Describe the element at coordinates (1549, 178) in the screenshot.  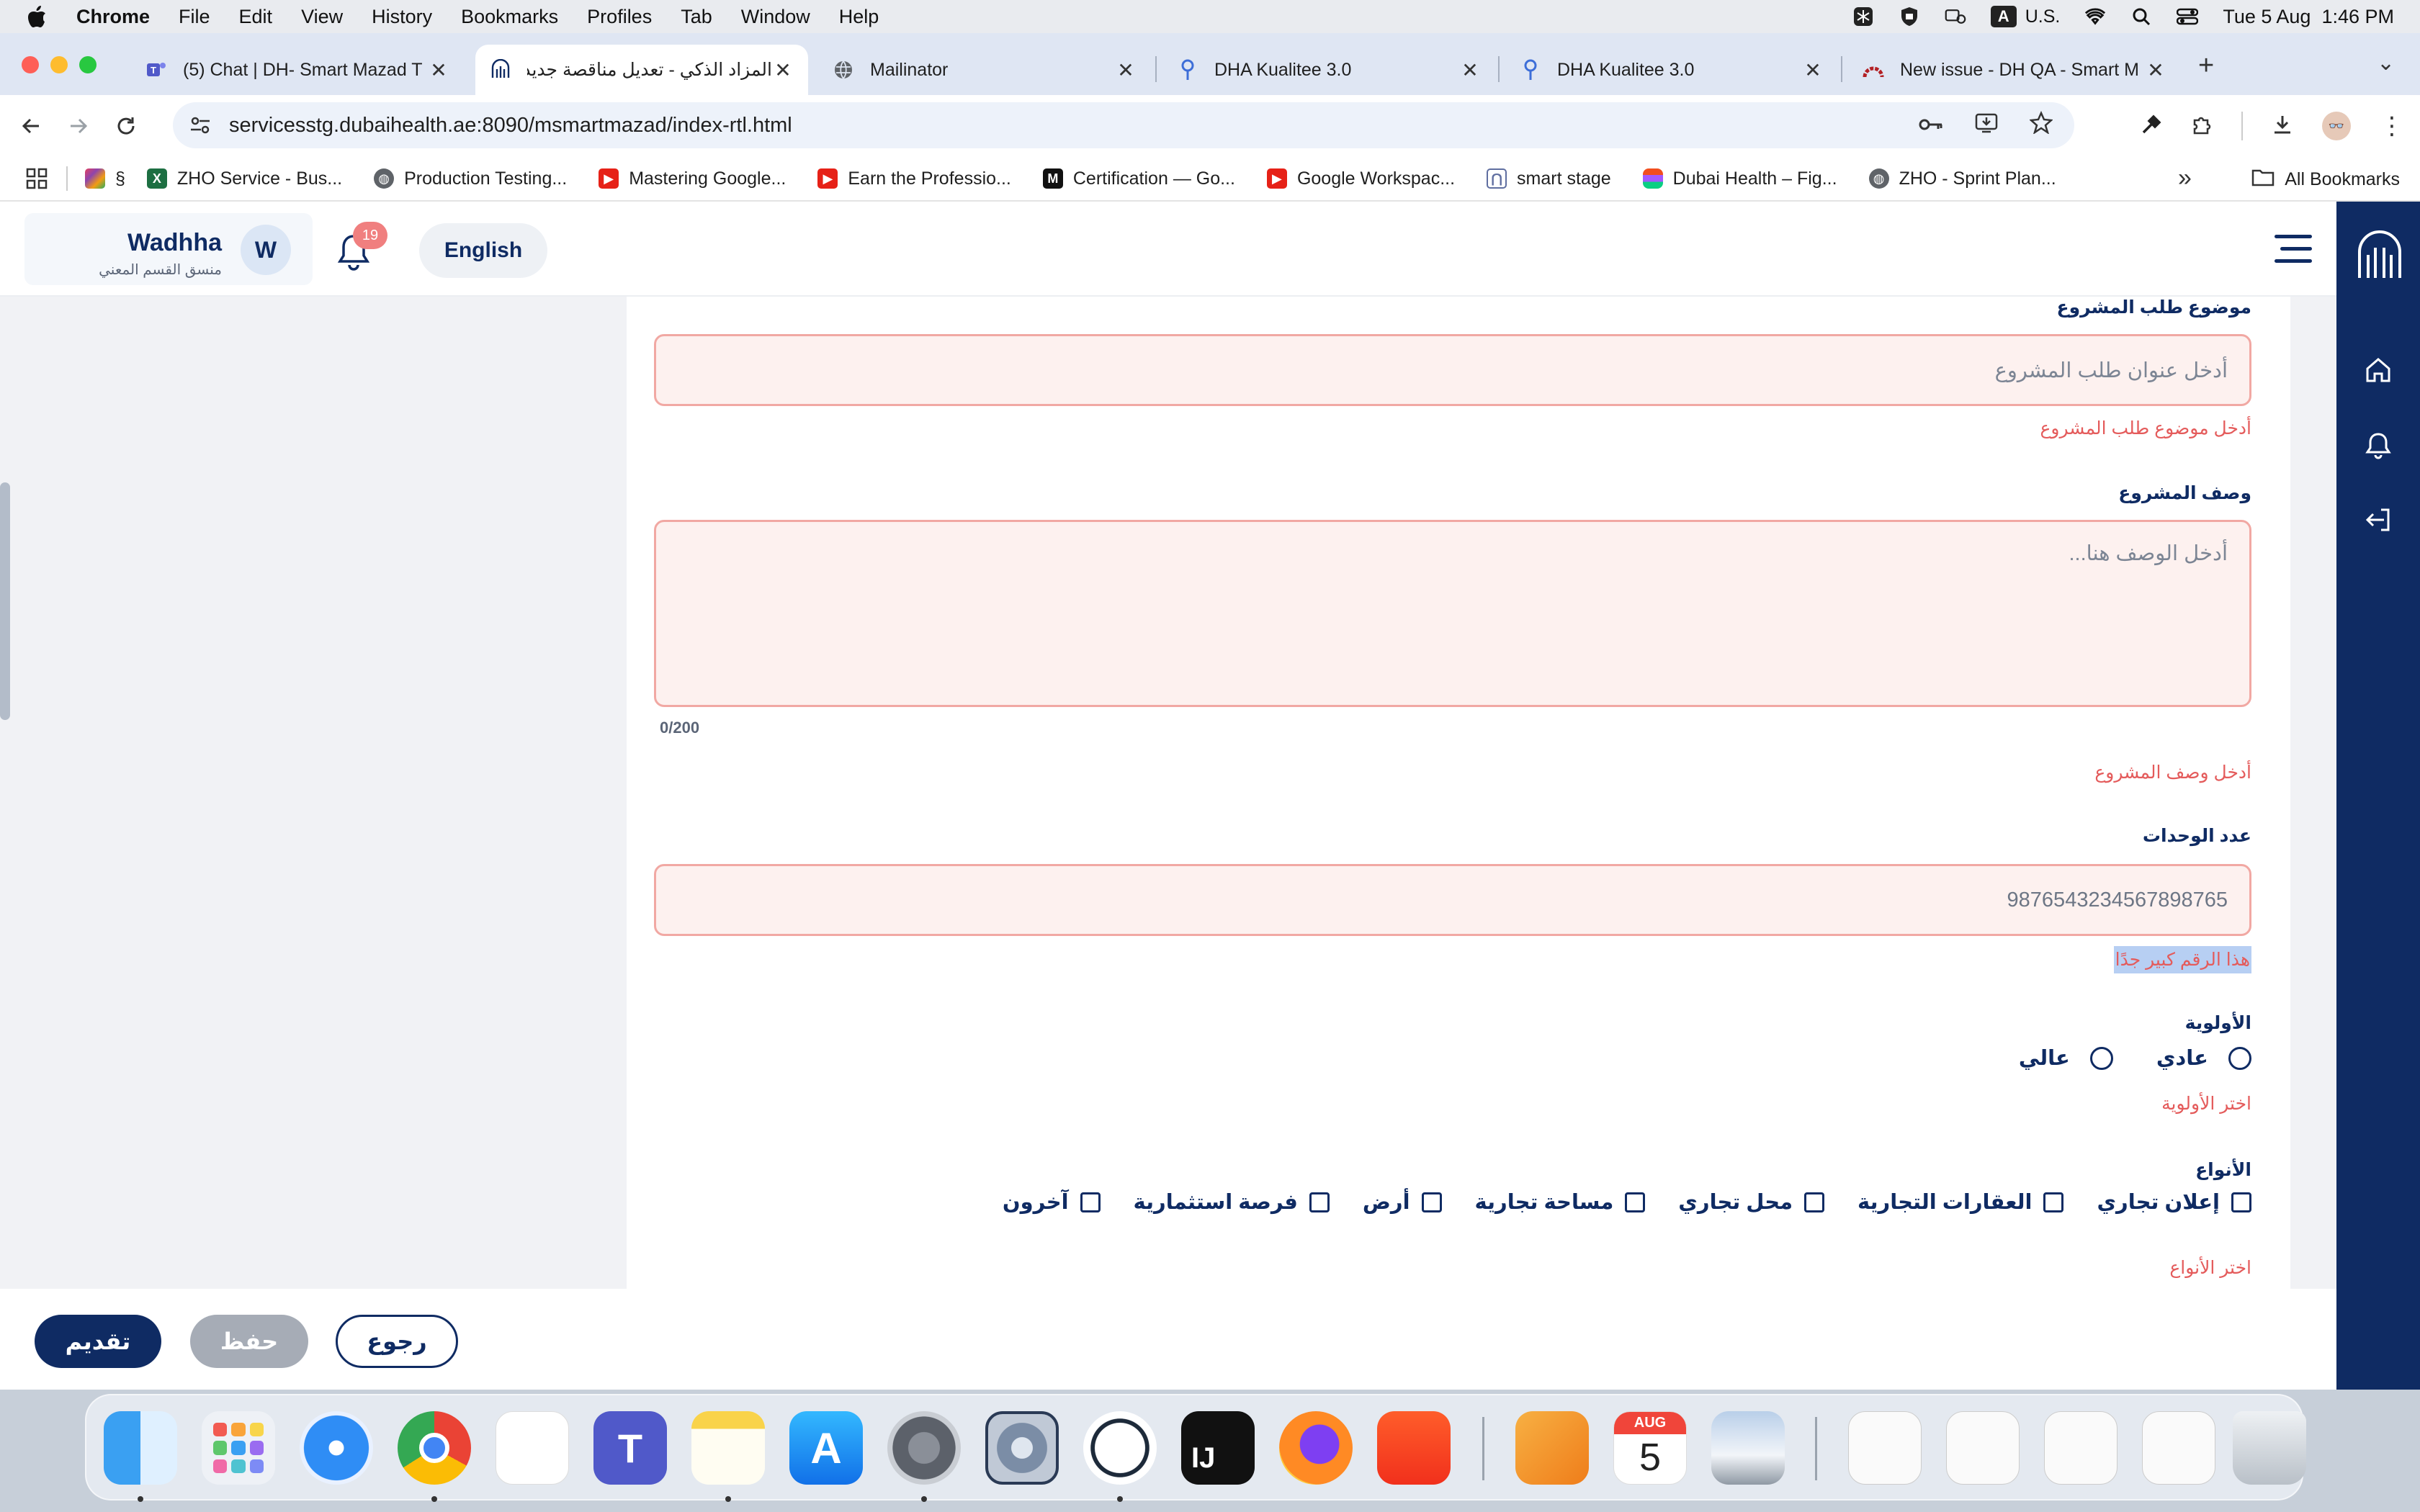
I see `bookmark-item: ⋂ smart stage` at that location.